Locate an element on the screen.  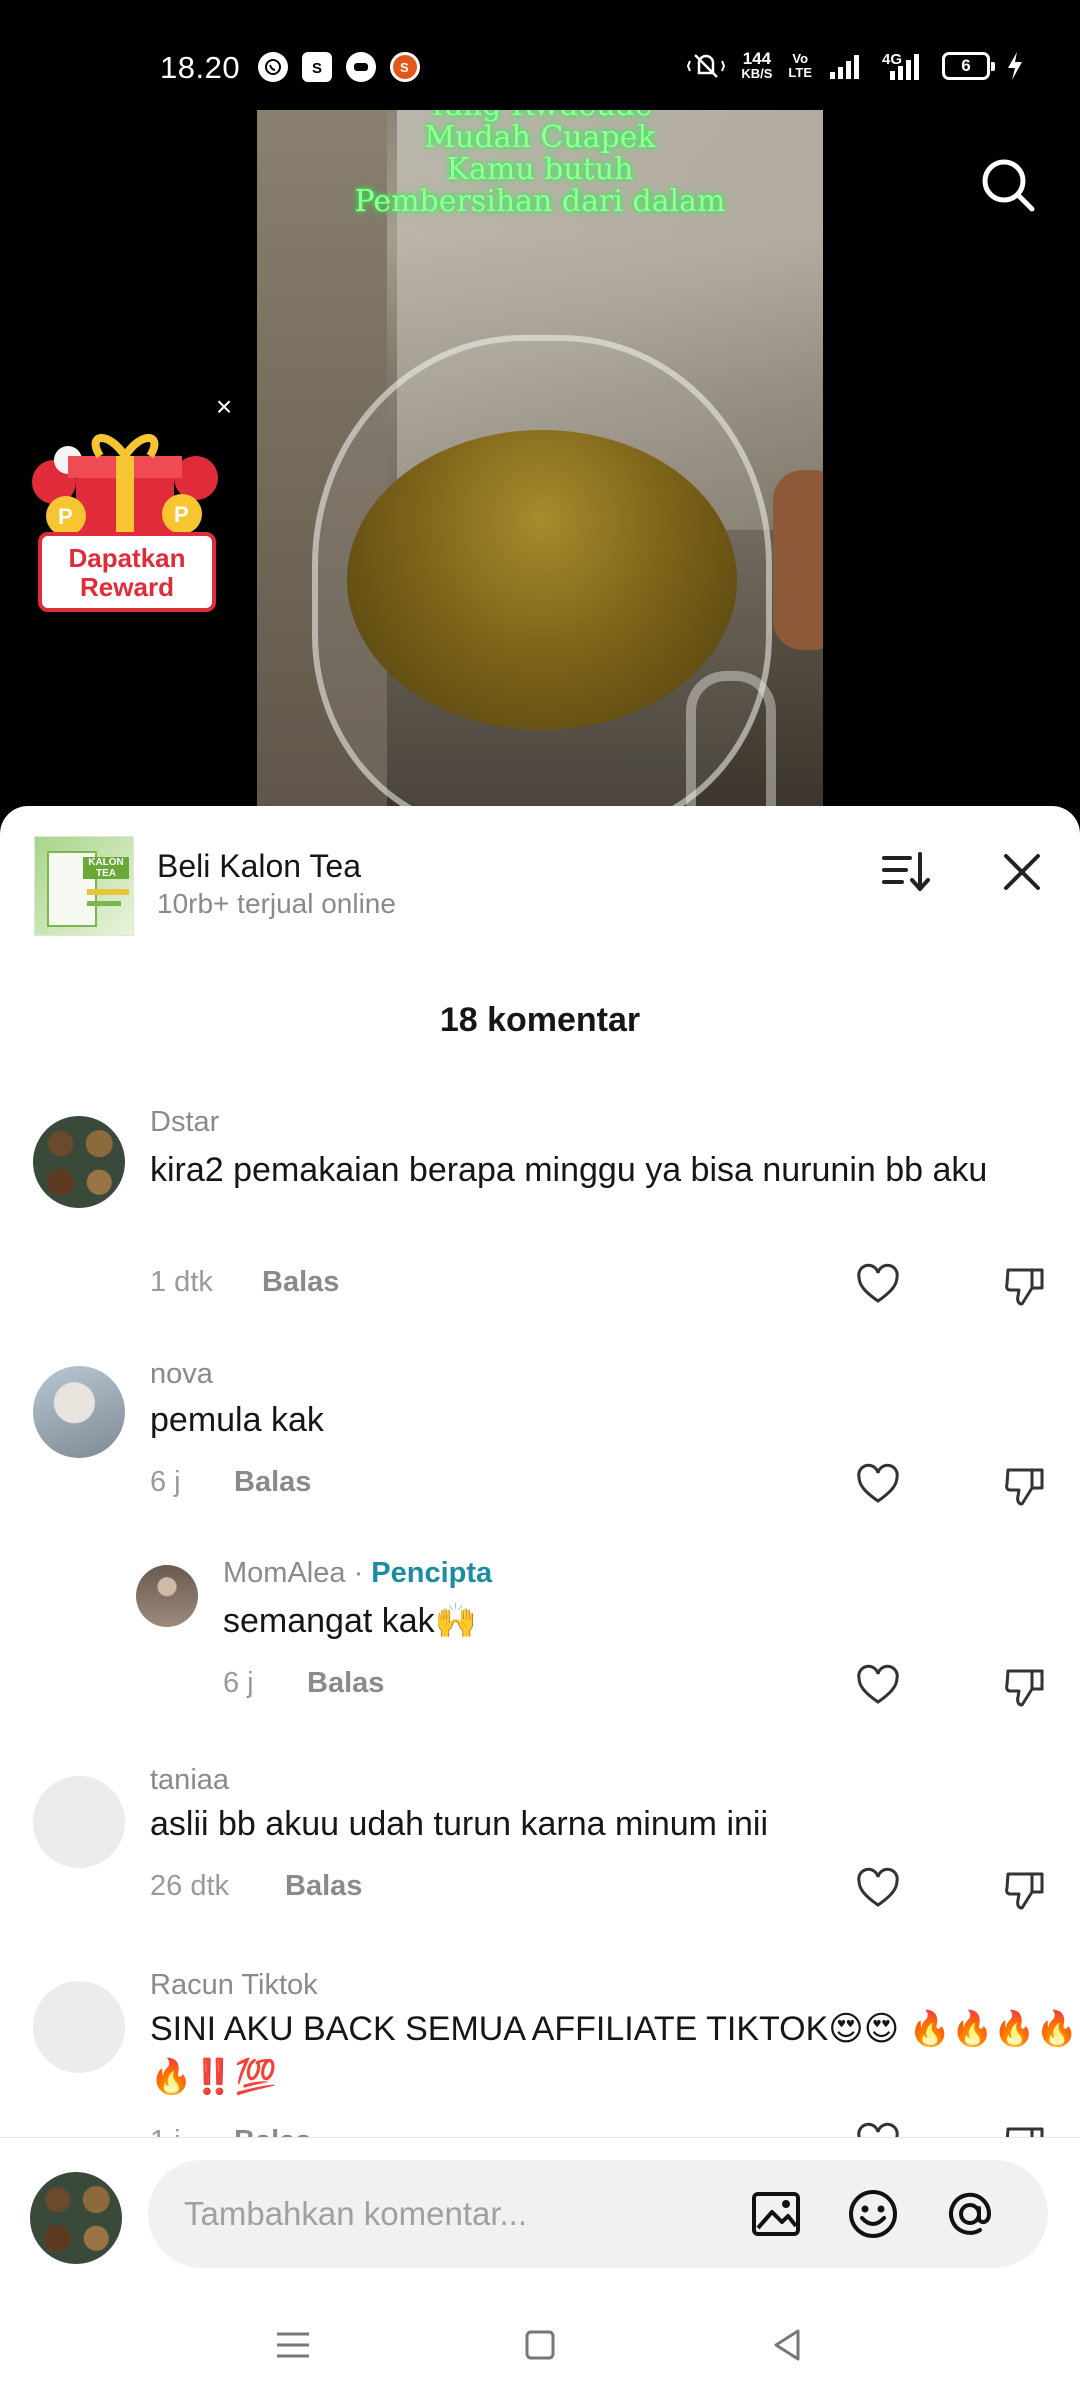
chat-bubble-icon is located at coordinates (361, 67).